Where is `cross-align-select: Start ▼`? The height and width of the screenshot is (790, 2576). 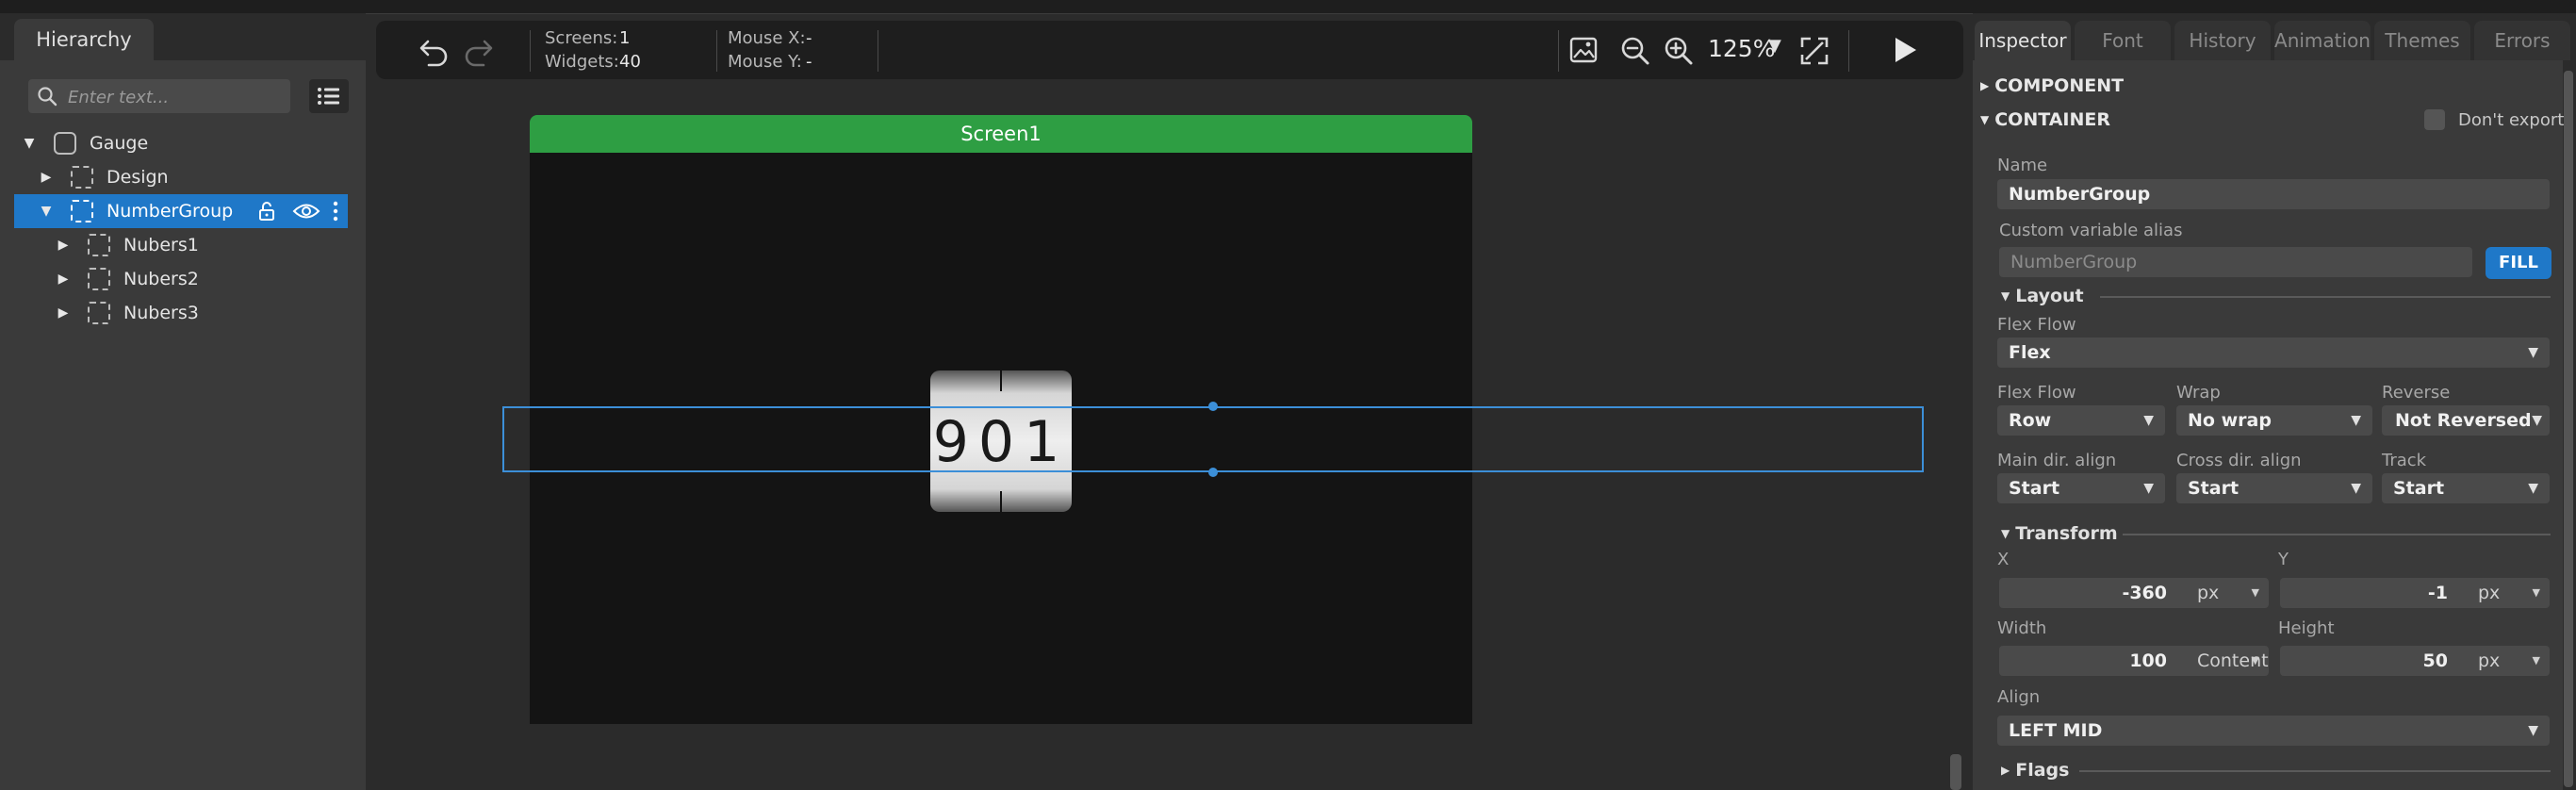
cross-align-select: Start ▼ is located at coordinates (2274, 488).